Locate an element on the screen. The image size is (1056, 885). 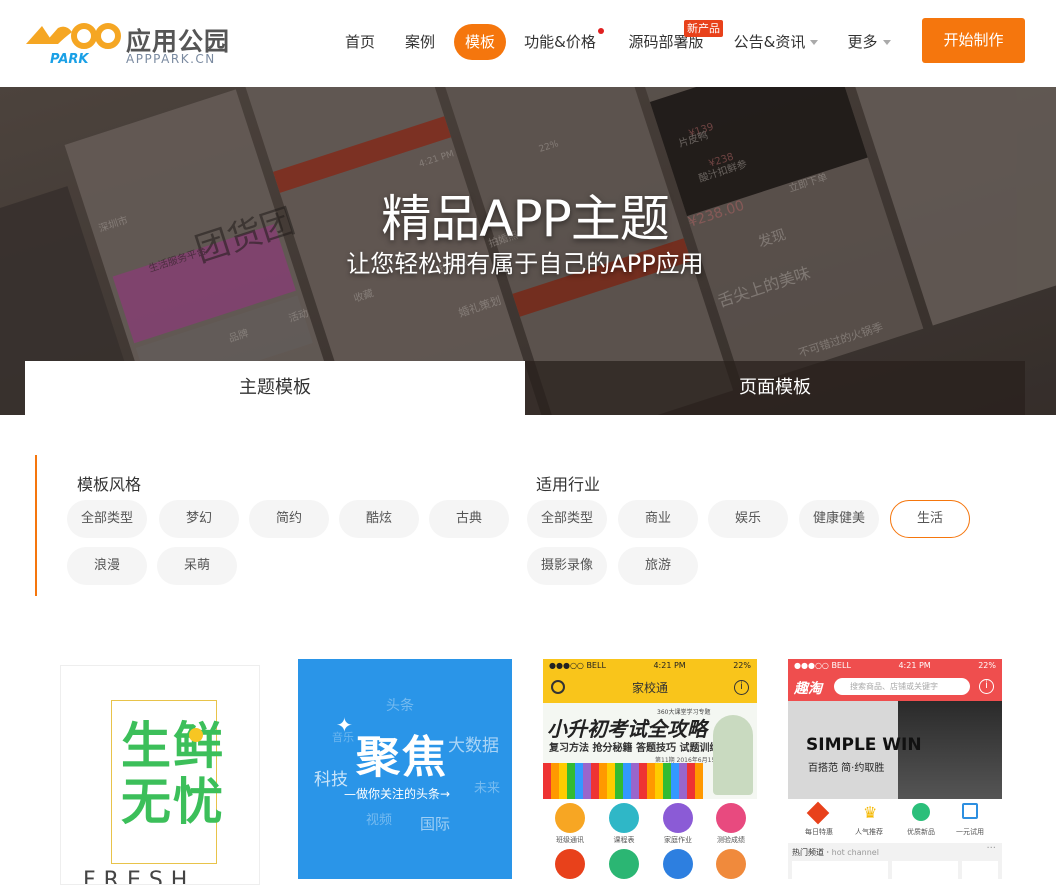
style-chip-dreamy: 梦幻 is located at coordinates (199, 519).